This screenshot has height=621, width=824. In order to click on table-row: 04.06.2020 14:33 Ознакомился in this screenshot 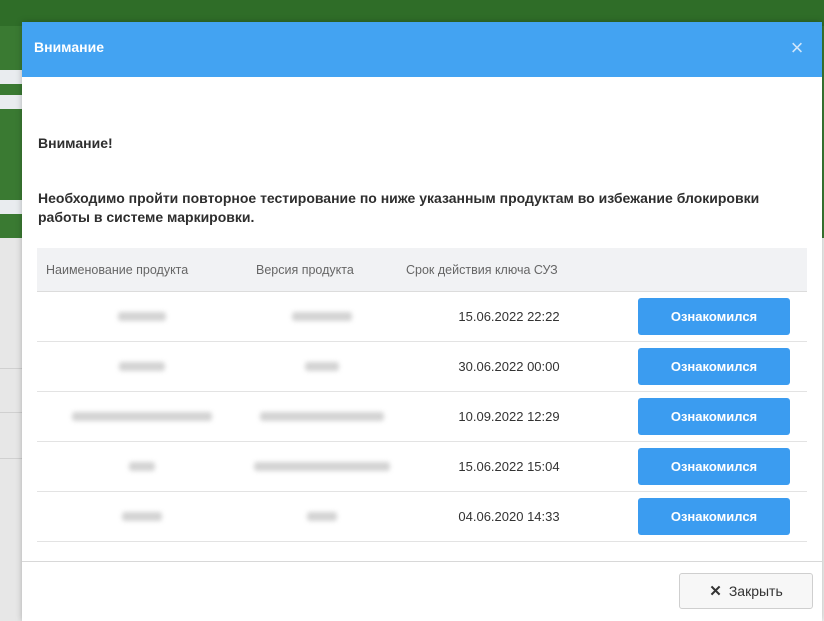, I will do `click(422, 516)`.